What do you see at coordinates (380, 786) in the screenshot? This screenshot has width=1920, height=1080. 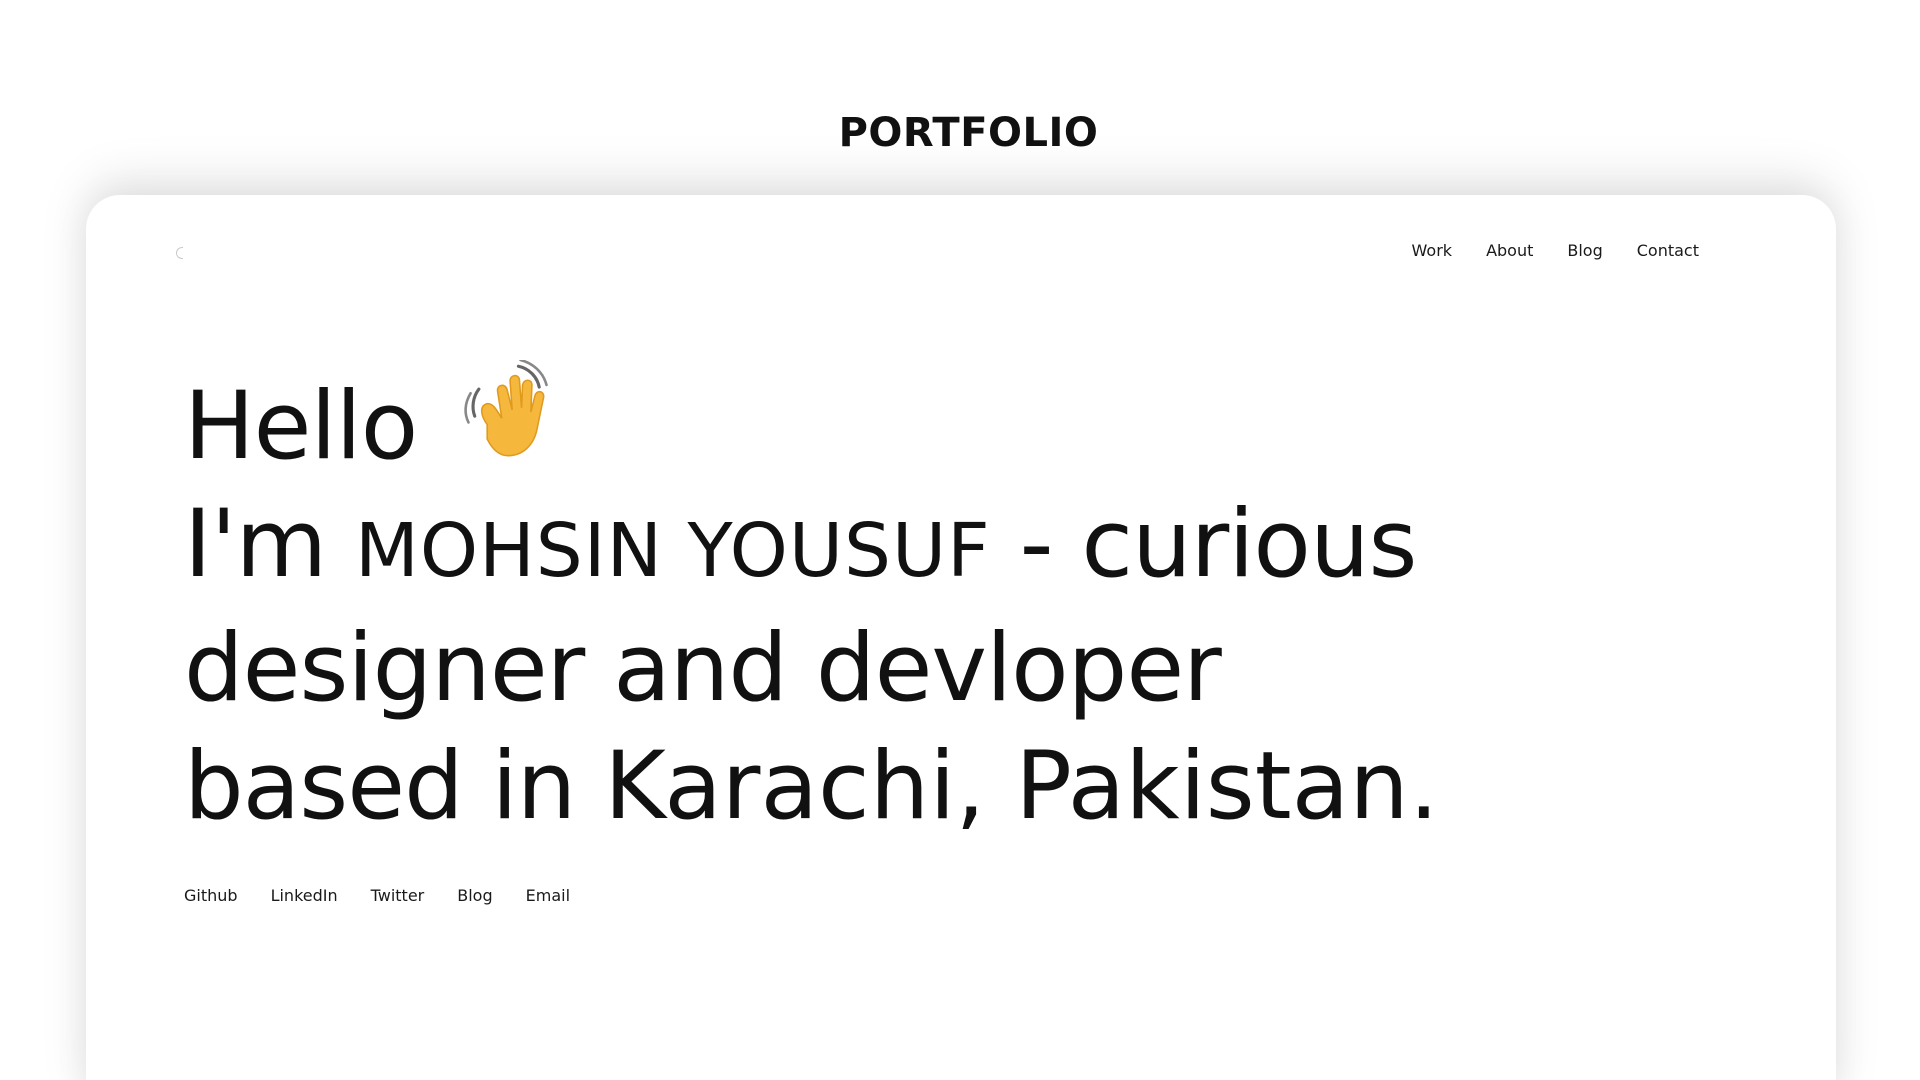 I see `hero-location-prefix: based in` at bounding box center [380, 786].